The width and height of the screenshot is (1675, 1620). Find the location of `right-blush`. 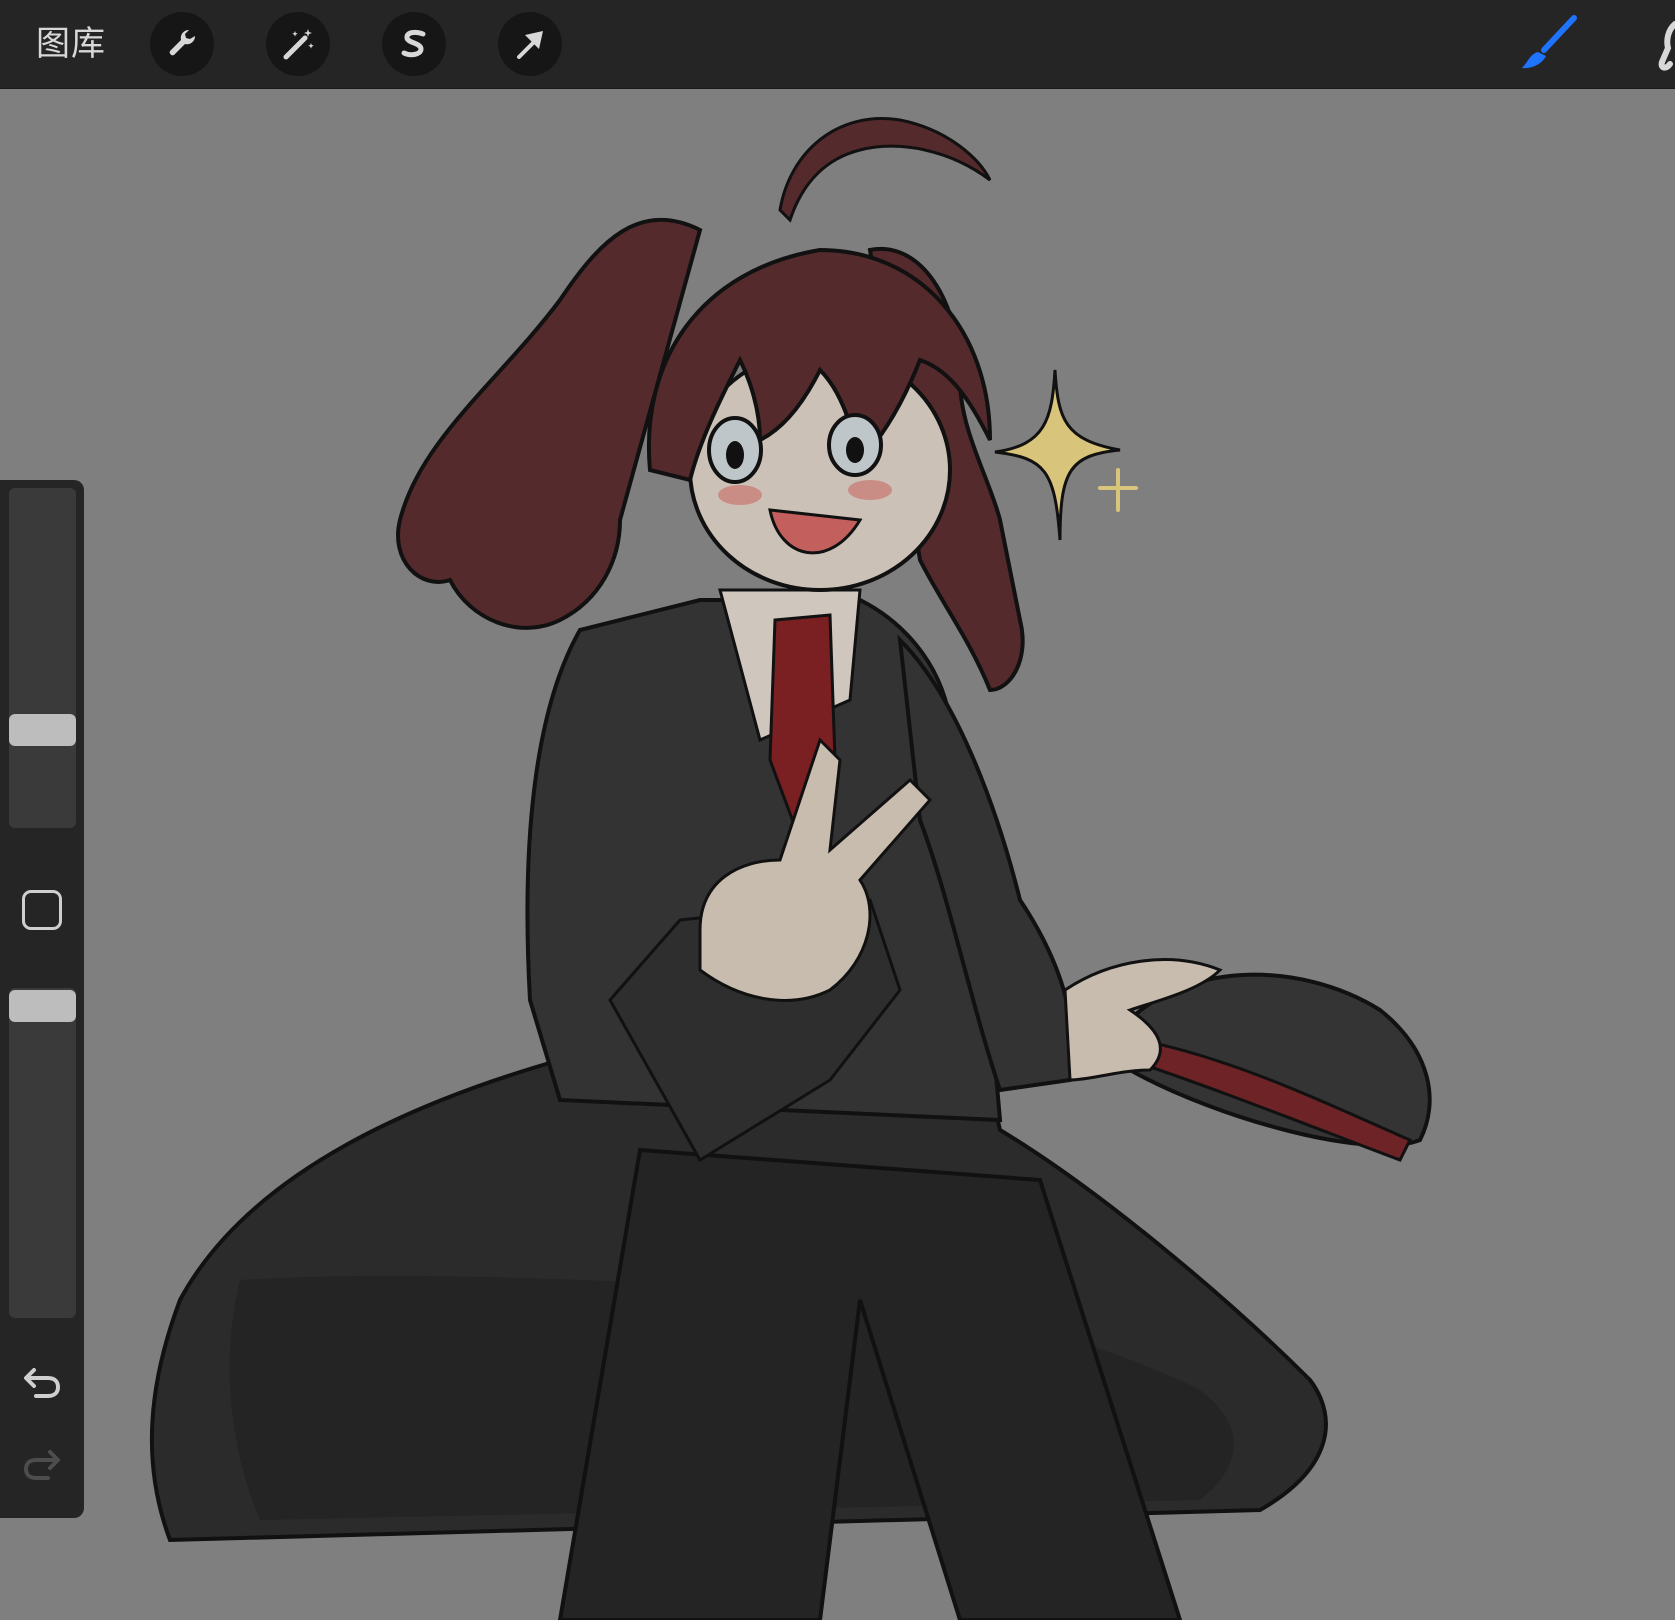

right-blush is located at coordinates (870, 490).